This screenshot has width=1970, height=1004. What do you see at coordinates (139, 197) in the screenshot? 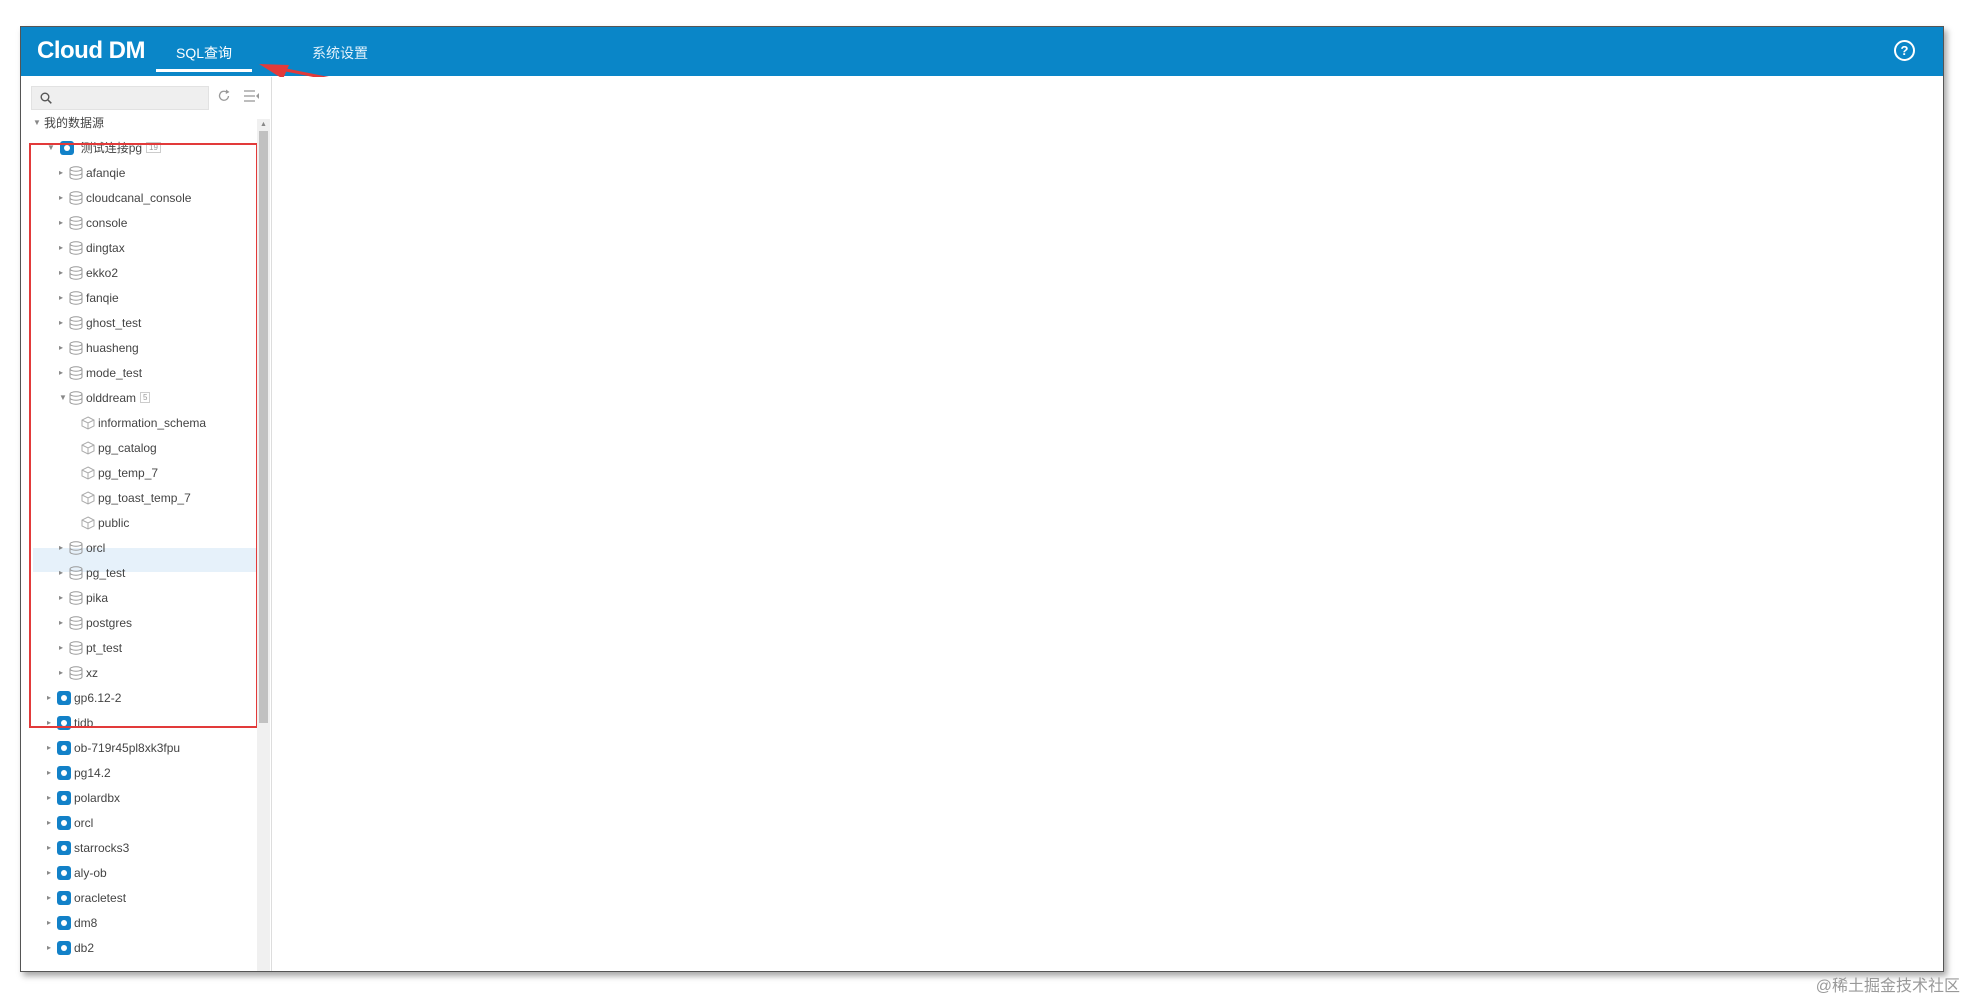
I see `tree-item-label: cloudcanal_console` at bounding box center [139, 197].